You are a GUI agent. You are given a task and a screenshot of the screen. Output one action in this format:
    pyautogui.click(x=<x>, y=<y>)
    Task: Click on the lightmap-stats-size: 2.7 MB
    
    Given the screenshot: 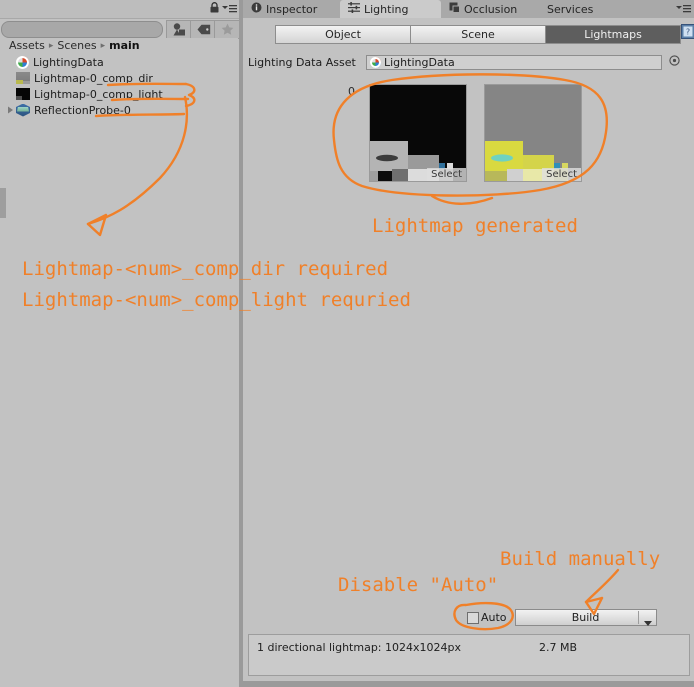 What is the action you would take?
    pyautogui.click(x=558, y=647)
    